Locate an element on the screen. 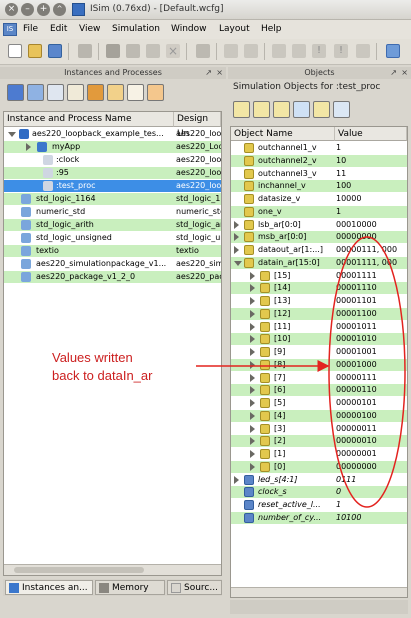 The image size is (411, 618). annotation-ellipse is located at coordinates (367, 372).